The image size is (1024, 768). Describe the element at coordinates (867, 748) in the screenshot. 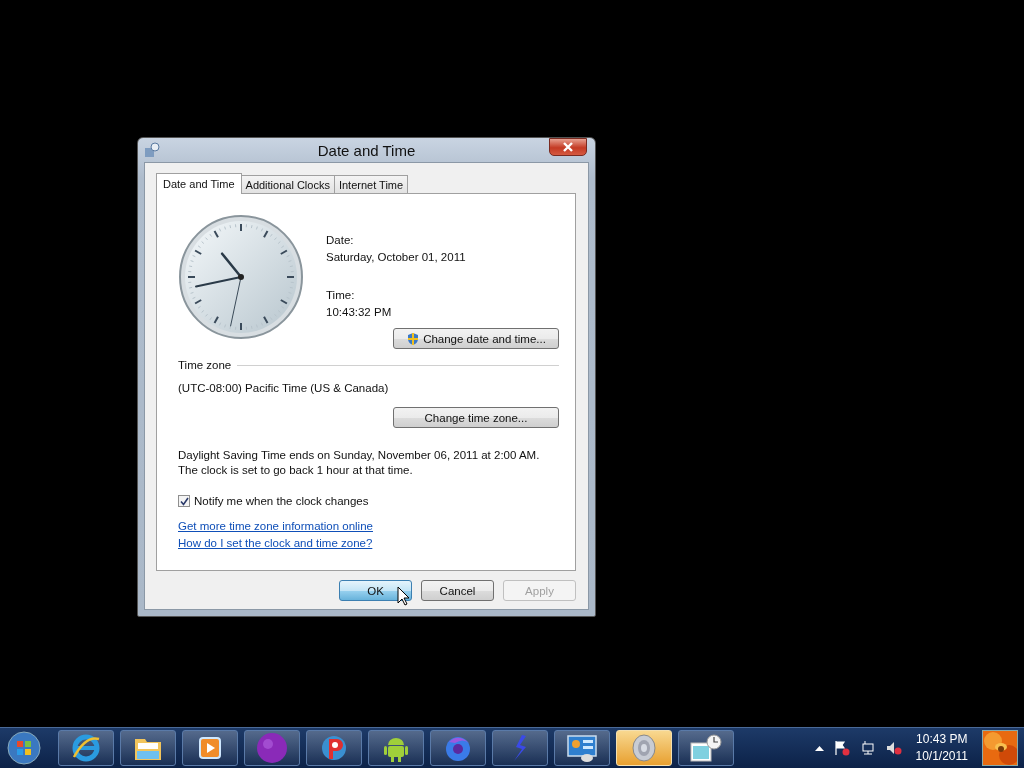

I see `network-icon` at that location.